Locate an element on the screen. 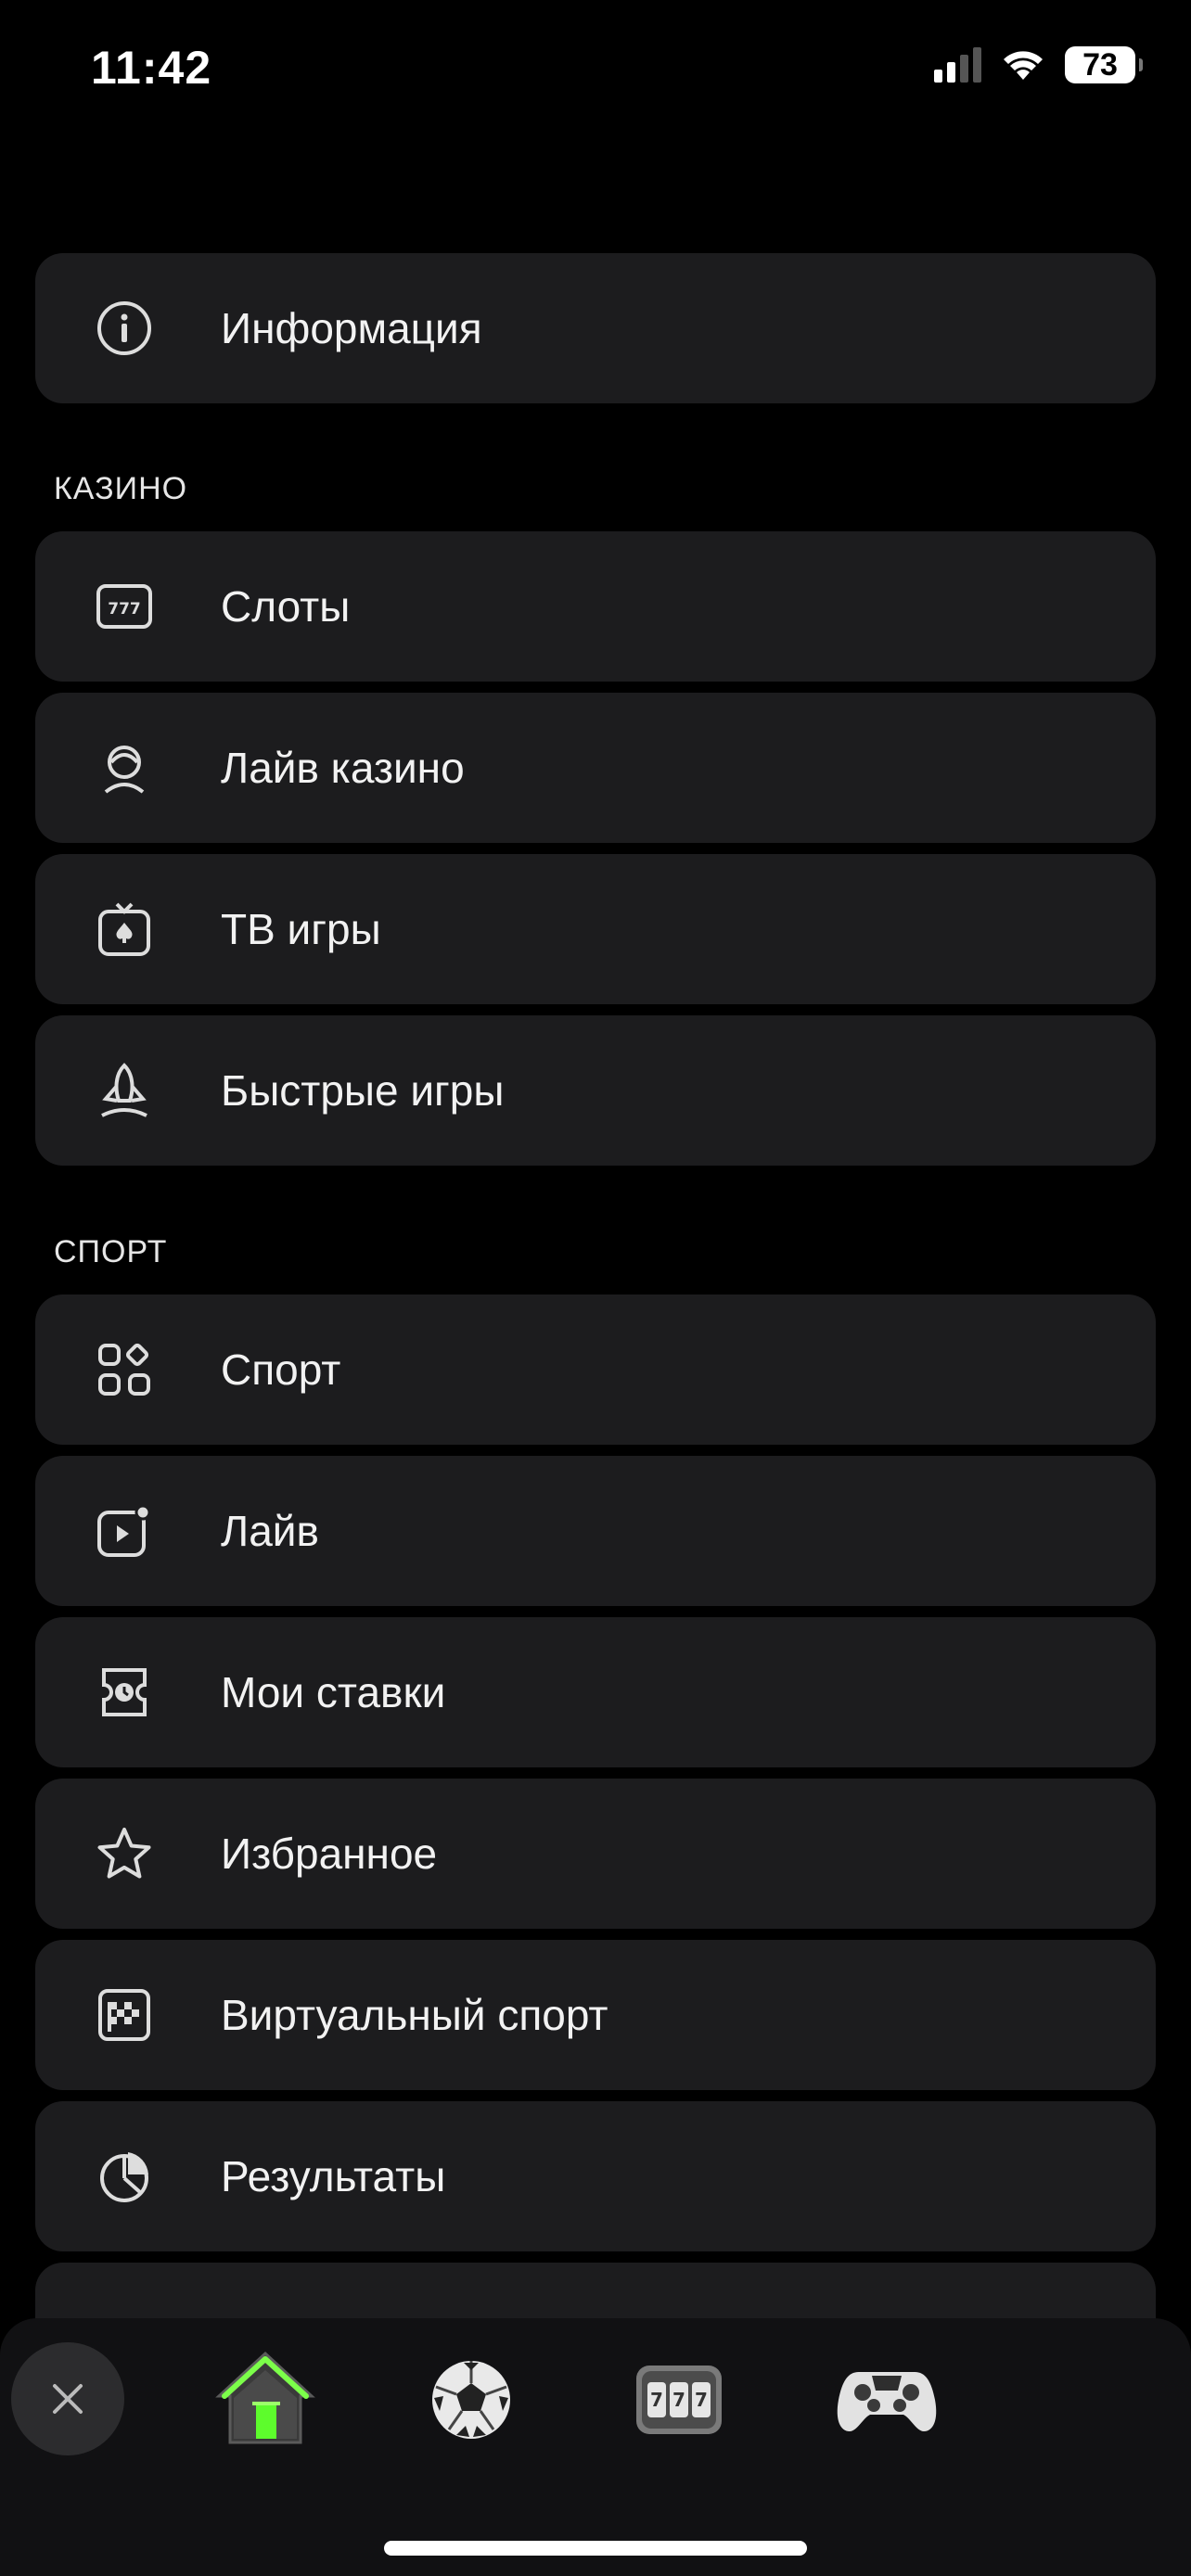 The width and height of the screenshot is (1191, 2576). info-icon is located at coordinates (124, 328).